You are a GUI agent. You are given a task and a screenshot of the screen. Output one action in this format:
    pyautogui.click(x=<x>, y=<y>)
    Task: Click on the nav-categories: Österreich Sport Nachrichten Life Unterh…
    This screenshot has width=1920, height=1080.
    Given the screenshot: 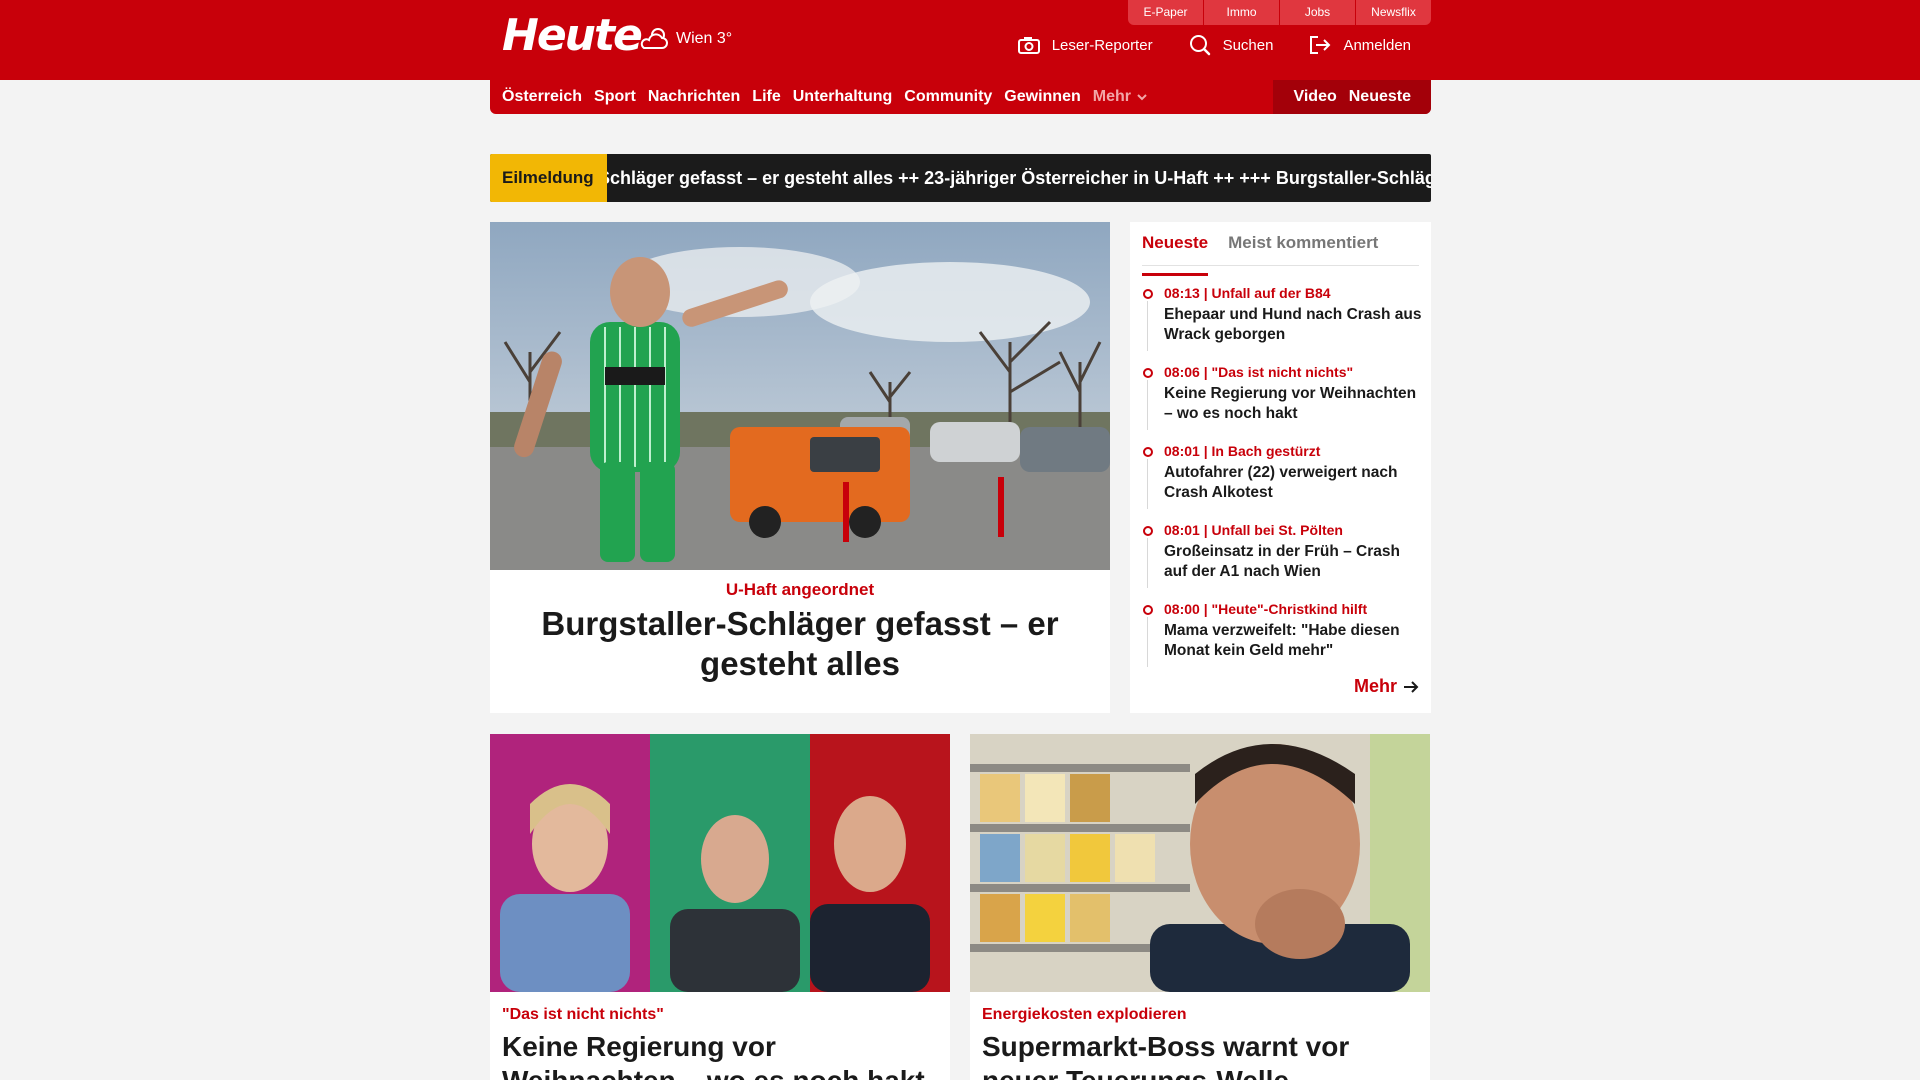 What is the action you would take?
    pyautogui.click(x=831, y=97)
    